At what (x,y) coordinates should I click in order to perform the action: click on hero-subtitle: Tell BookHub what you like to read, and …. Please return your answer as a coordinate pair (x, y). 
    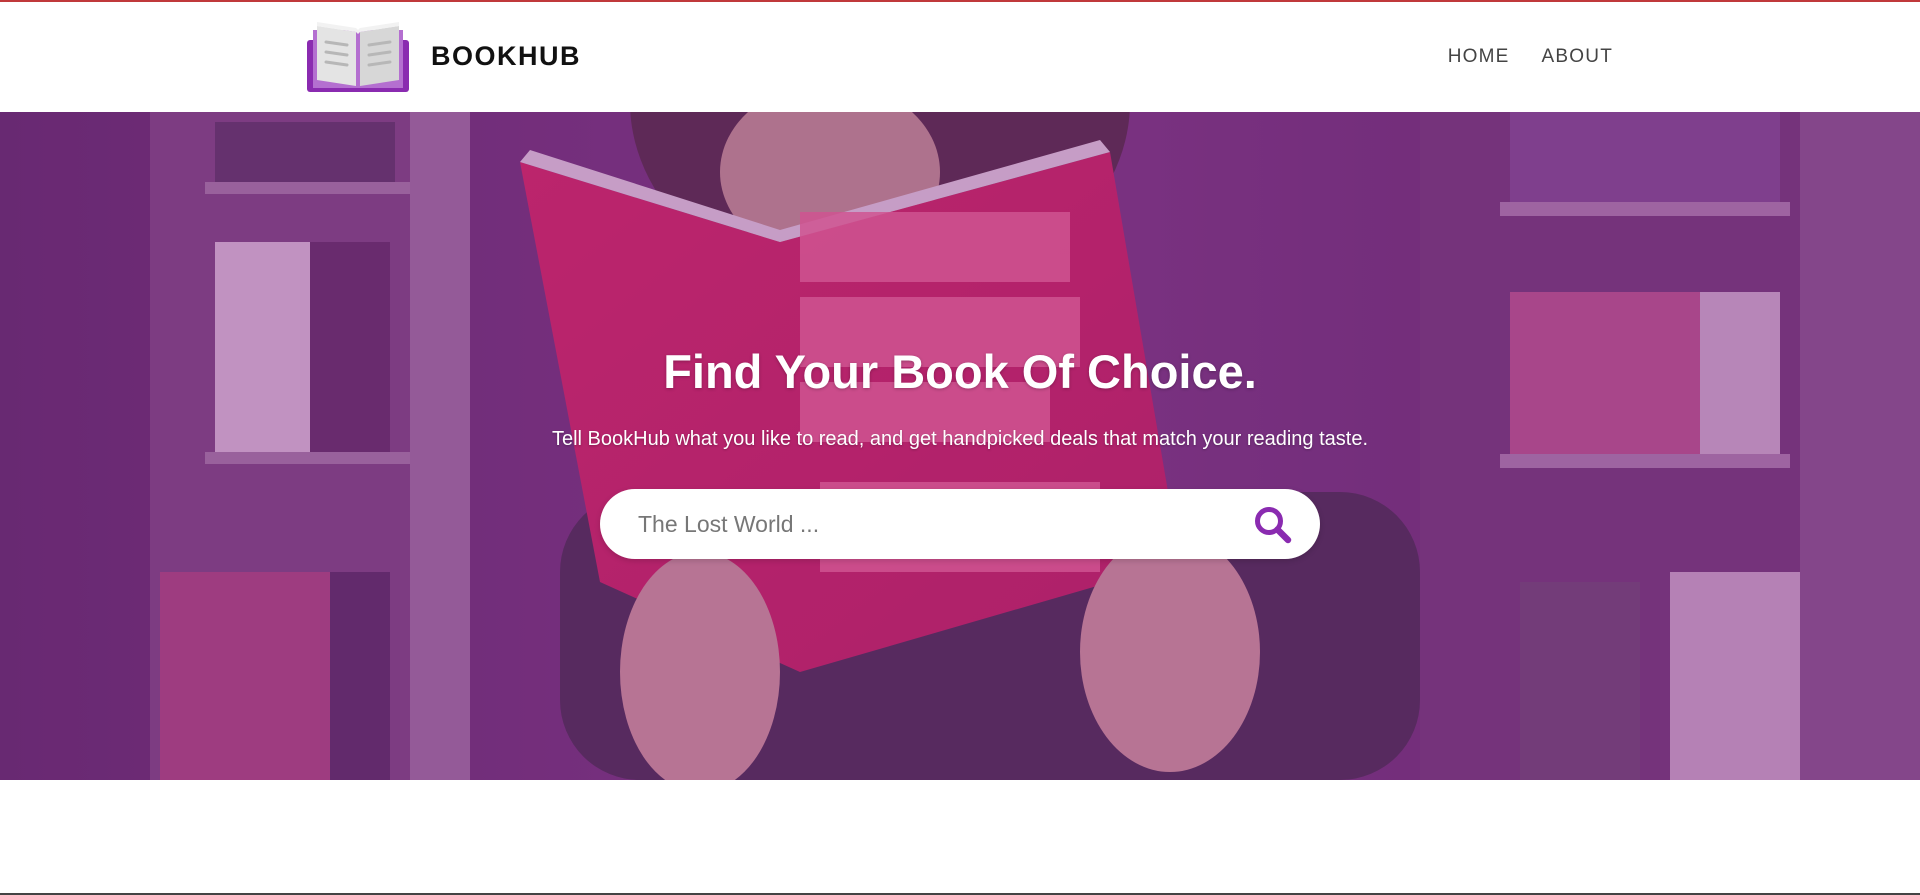
    Looking at the image, I should click on (960, 439).